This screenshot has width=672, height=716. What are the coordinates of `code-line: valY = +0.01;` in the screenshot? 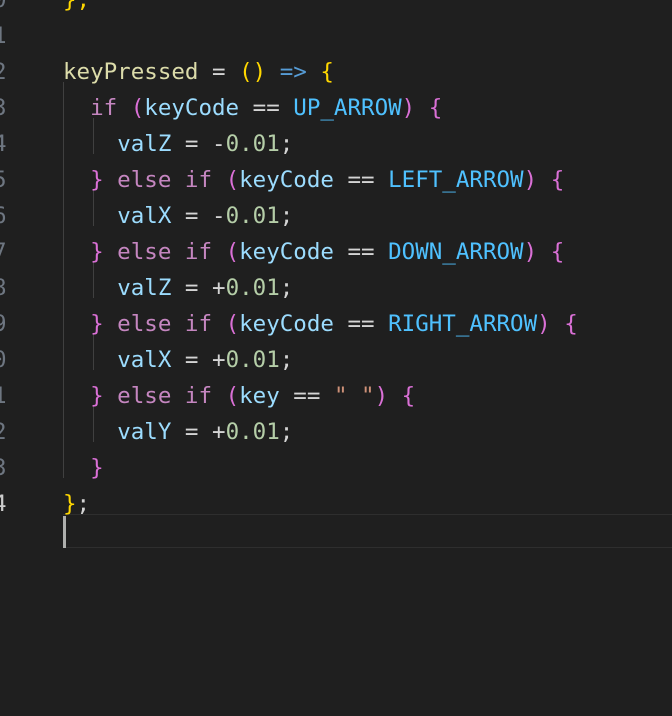 It's located at (178, 432).